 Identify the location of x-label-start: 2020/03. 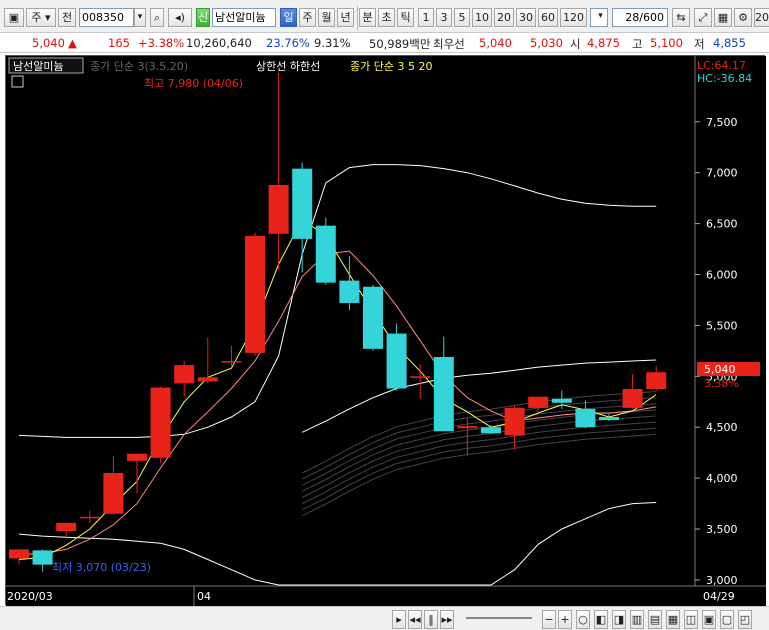
(30, 596).